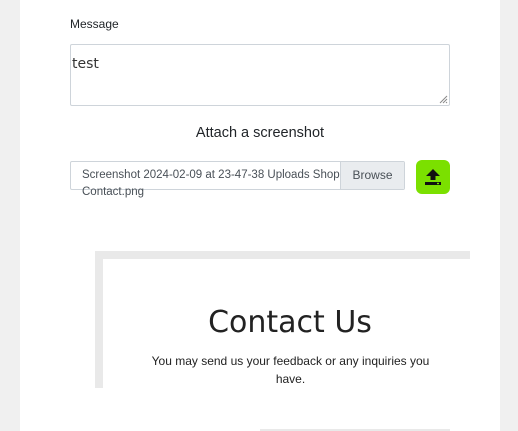 This screenshot has width=518, height=431. Describe the element at coordinates (94, 24) in the screenshot. I see `message-label: Message` at that location.